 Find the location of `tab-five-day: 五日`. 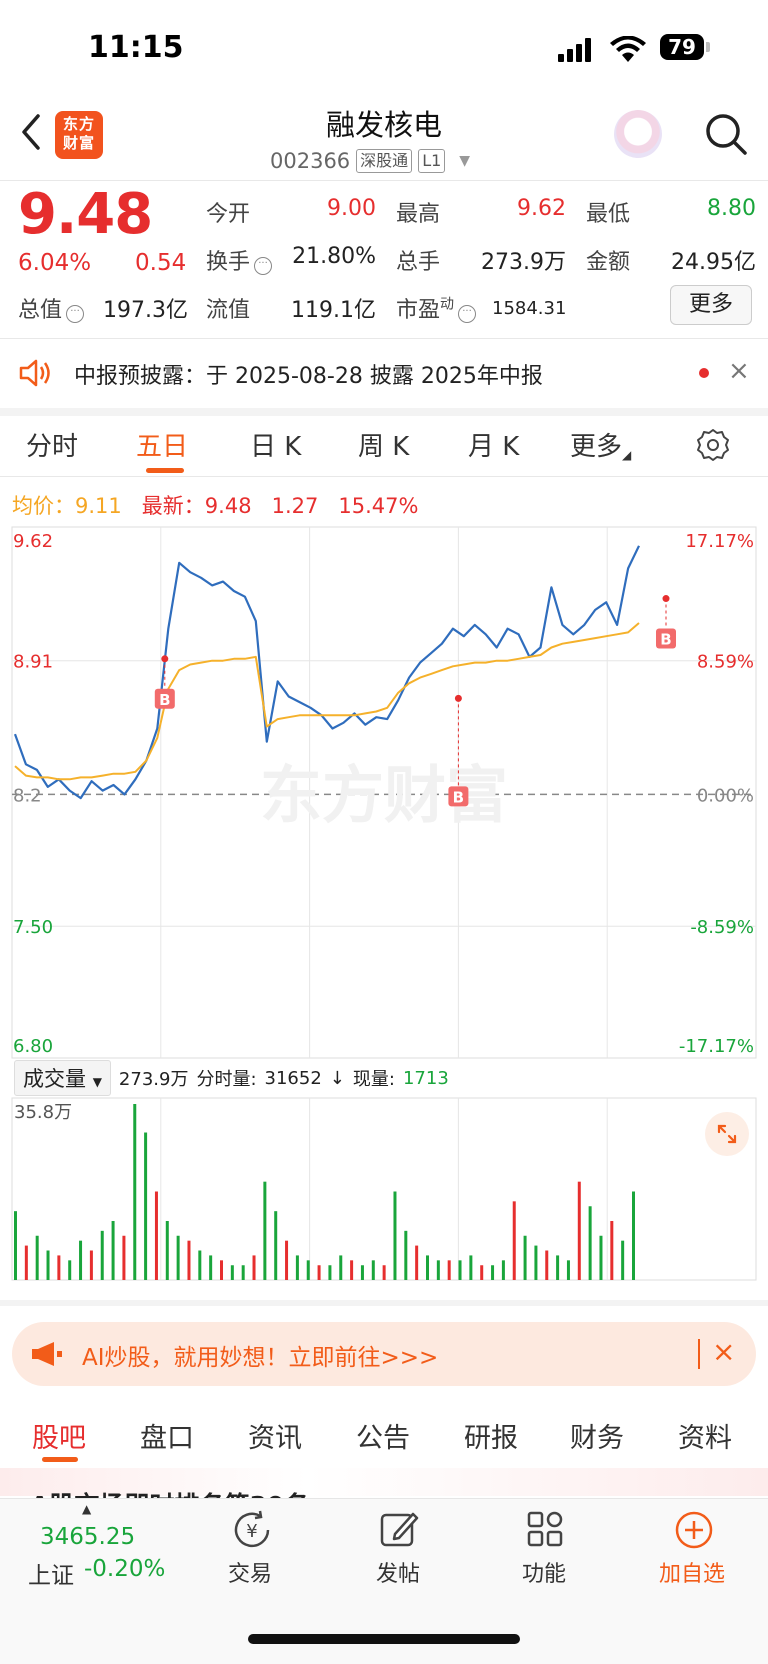

tab-five-day: 五日 is located at coordinates (162, 444).